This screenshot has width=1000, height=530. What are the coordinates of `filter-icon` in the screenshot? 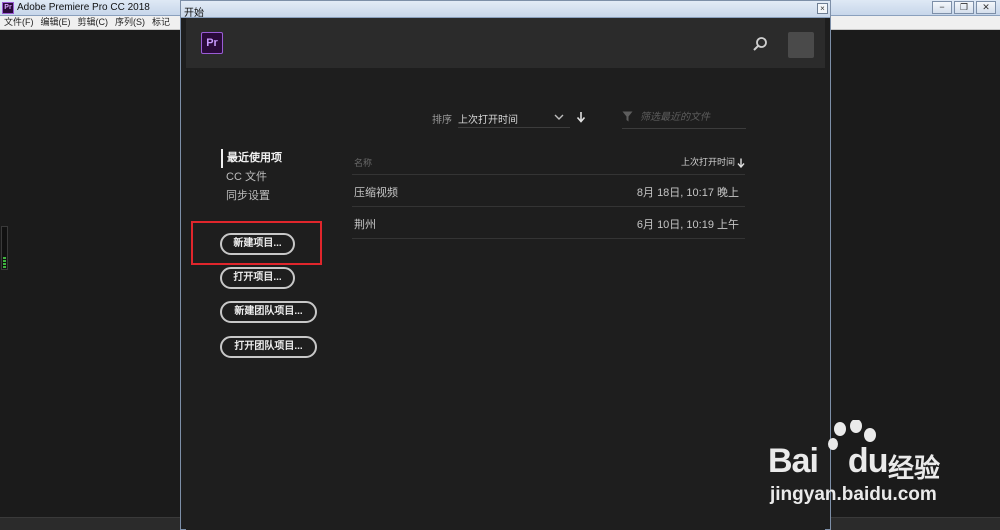 It's located at (627, 116).